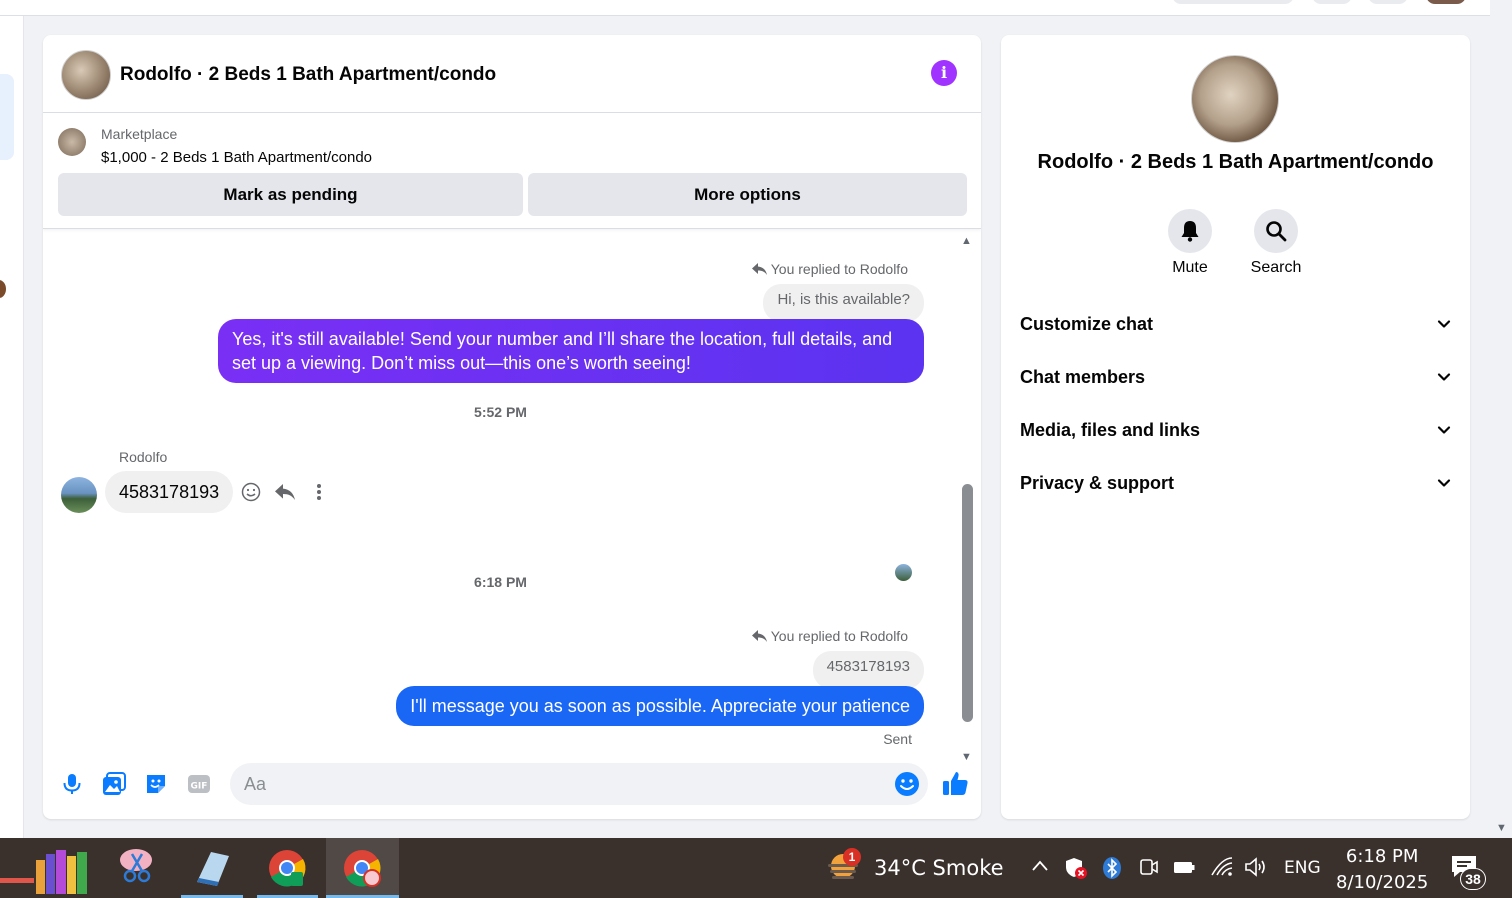 Image resolution: width=1512 pixels, height=898 pixels. What do you see at coordinates (1302, 868) in the screenshot?
I see `language-indicator: ENG` at bounding box center [1302, 868].